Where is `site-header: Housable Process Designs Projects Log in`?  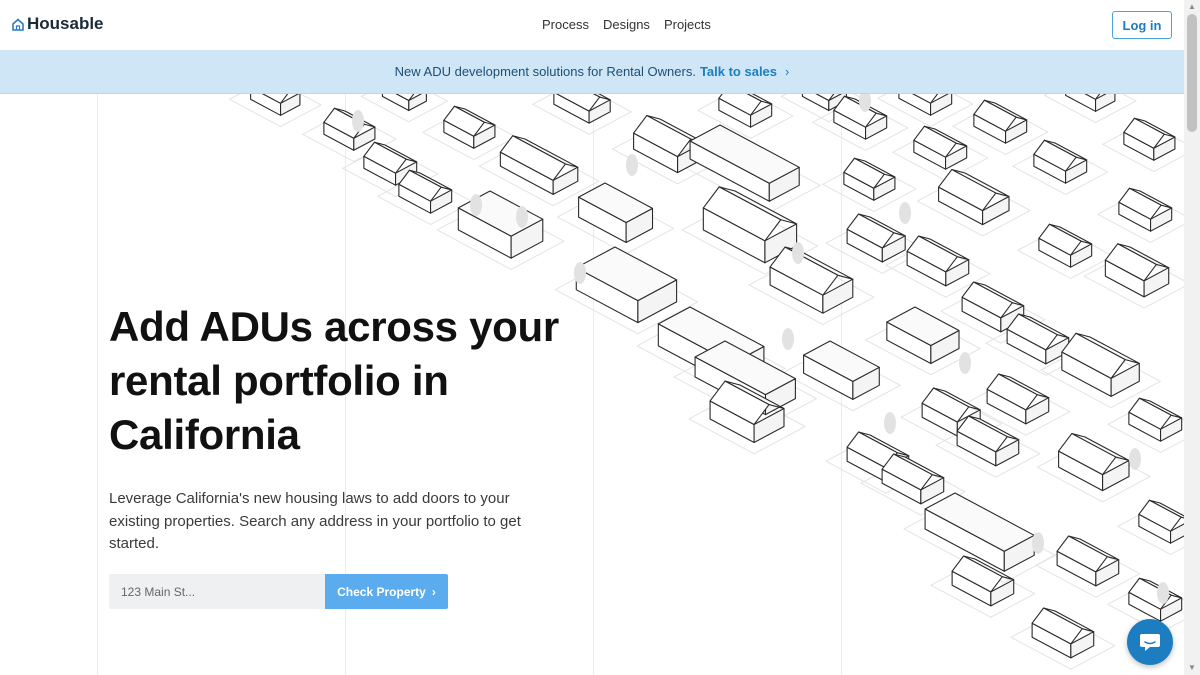
site-header: Housable Process Designs Projects Log in is located at coordinates (592, 25).